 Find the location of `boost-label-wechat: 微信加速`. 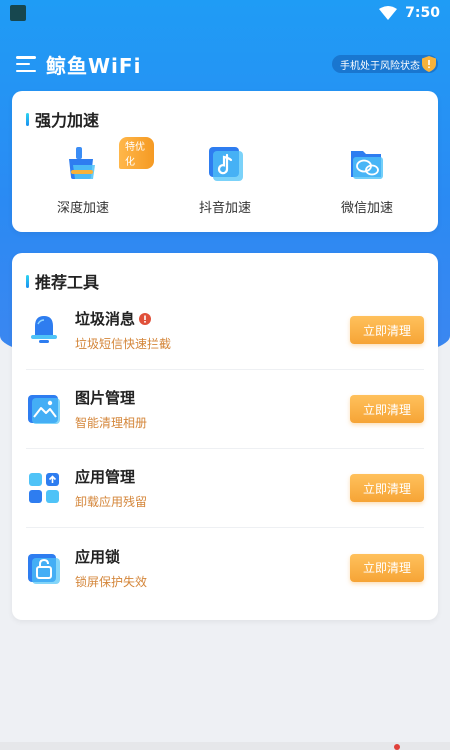

boost-label-wechat: 微信加速 is located at coordinates (366, 208).